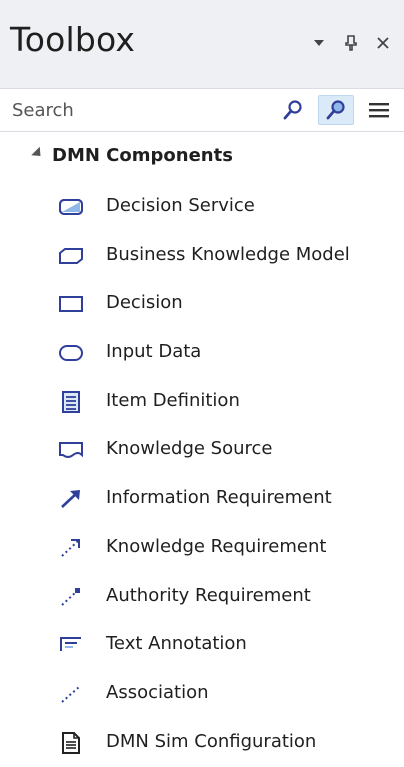 The image size is (404, 767). What do you see at coordinates (202, 44) in the screenshot?
I see `toolbox-titlebar: Toolbox` at bounding box center [202, 44].